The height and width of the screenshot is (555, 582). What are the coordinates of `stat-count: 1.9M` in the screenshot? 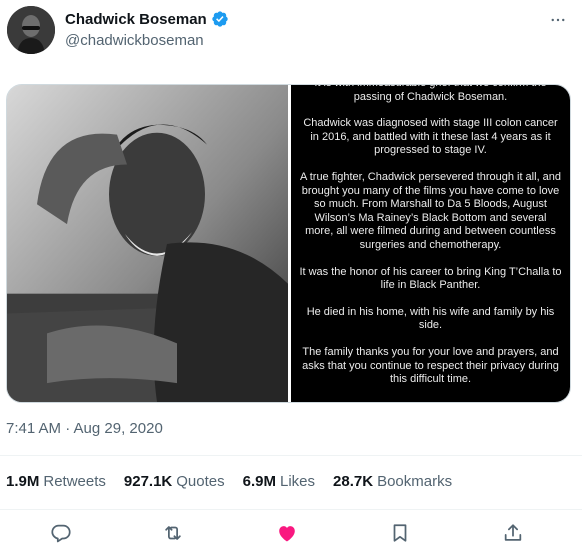 It's located at (23, 481).